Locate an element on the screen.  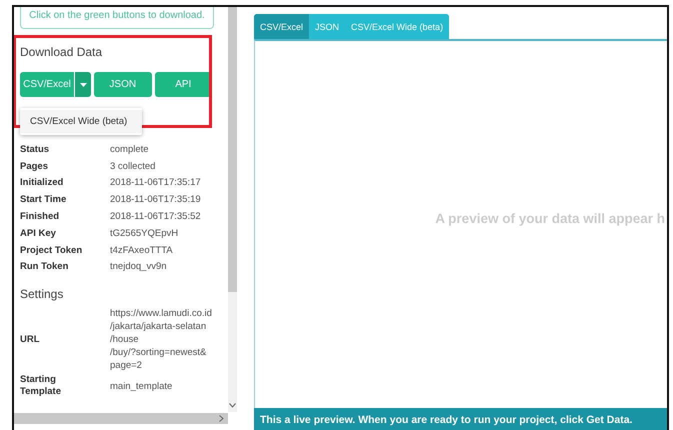
section-title: Download Data is located at coordinates (62, 52).